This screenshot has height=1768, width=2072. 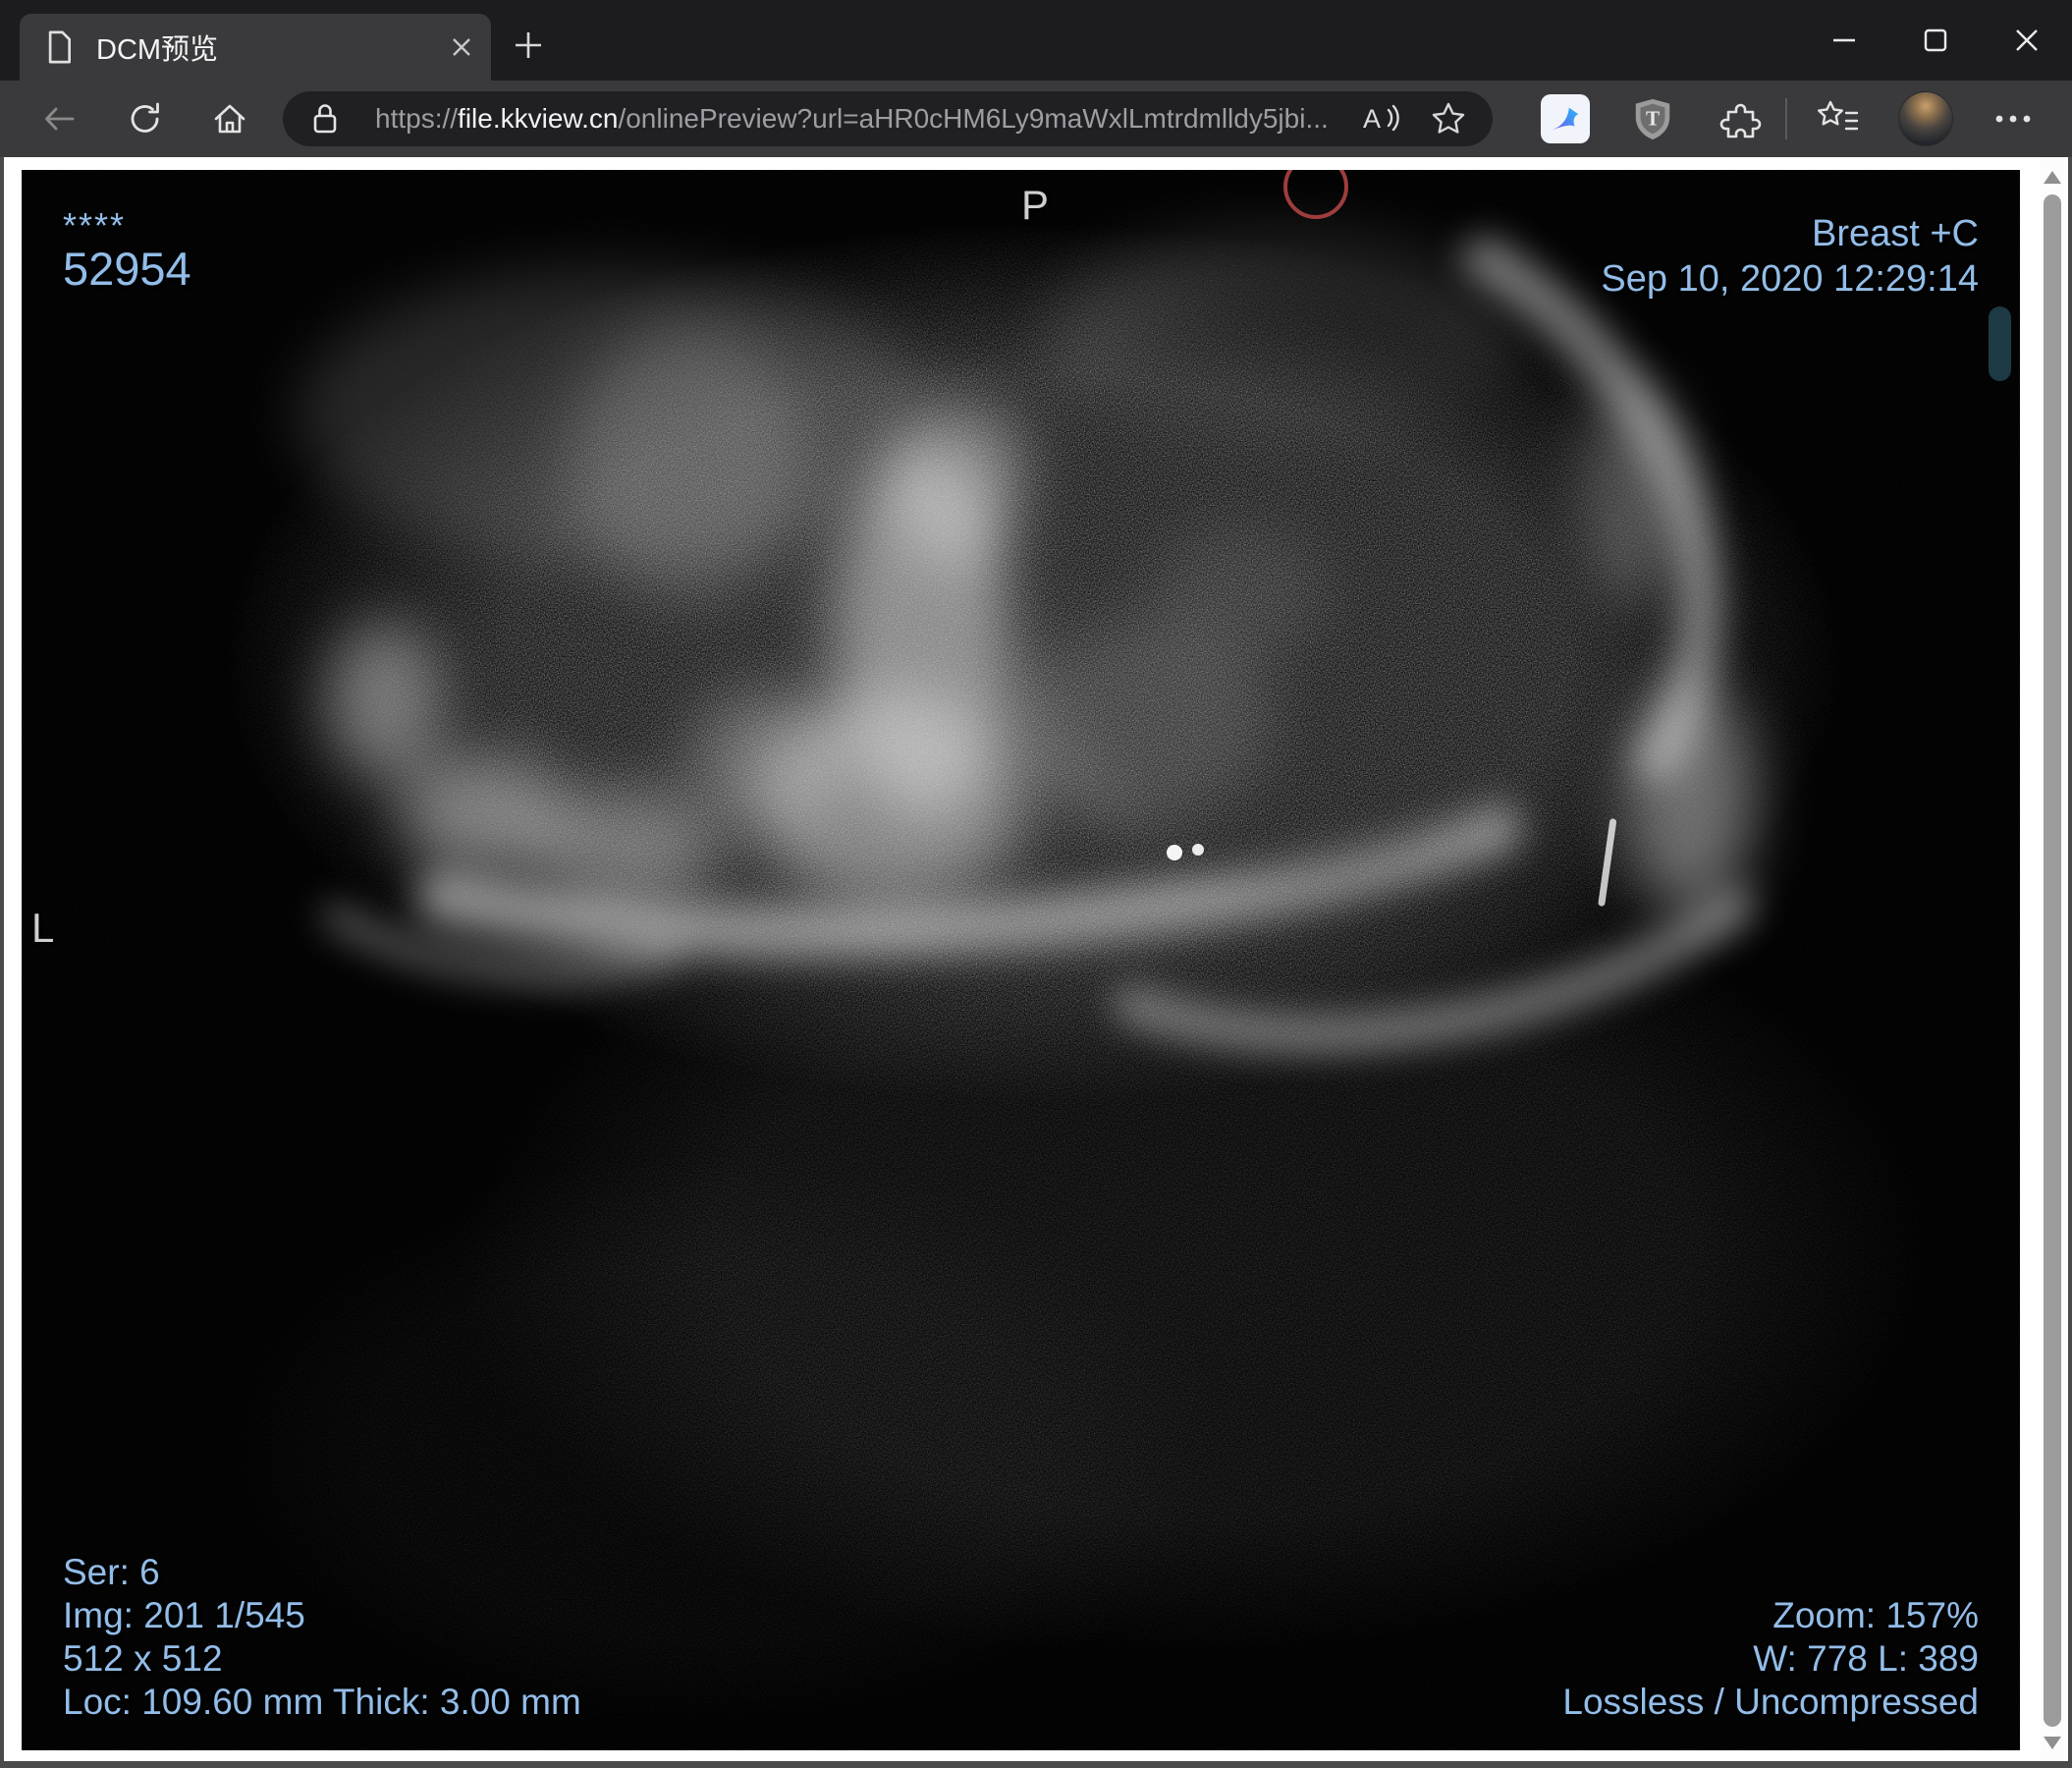 I want to click on patient-info-overlay: **** 52954, so click(x=127, y=250).